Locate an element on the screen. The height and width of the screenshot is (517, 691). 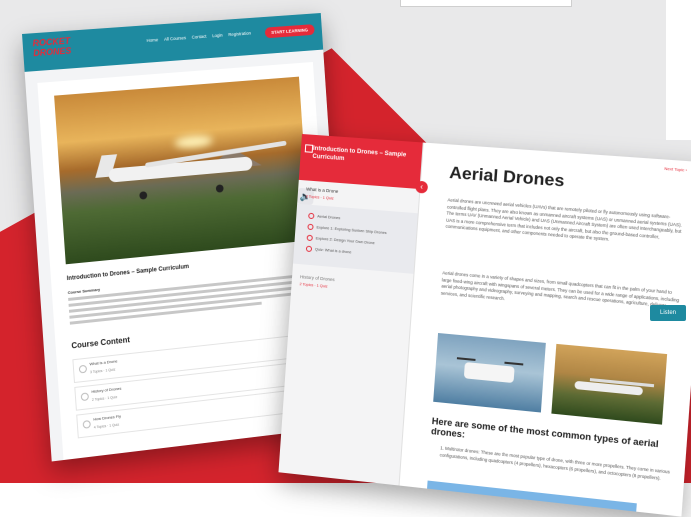
lesson-meta: 3 Topics · 1 Quiz is located at coordinates (102, 371).